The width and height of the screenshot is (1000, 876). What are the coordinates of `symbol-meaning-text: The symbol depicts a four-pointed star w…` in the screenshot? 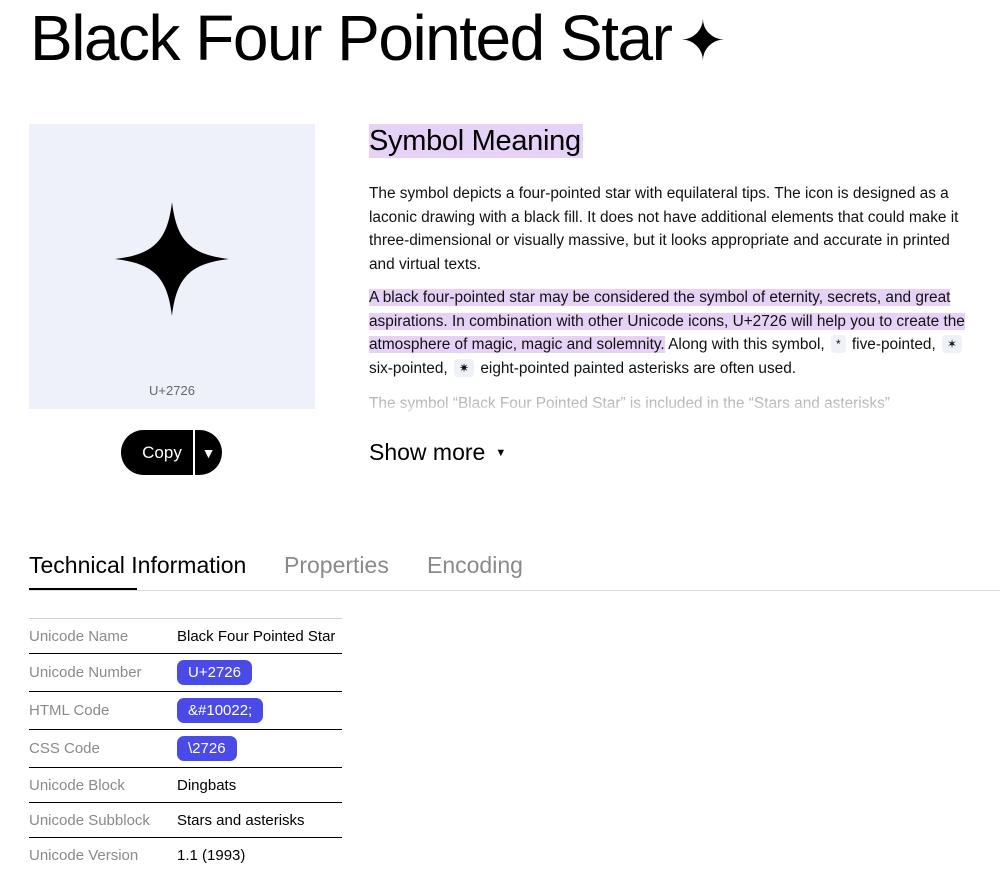 It's located at (669, 286).